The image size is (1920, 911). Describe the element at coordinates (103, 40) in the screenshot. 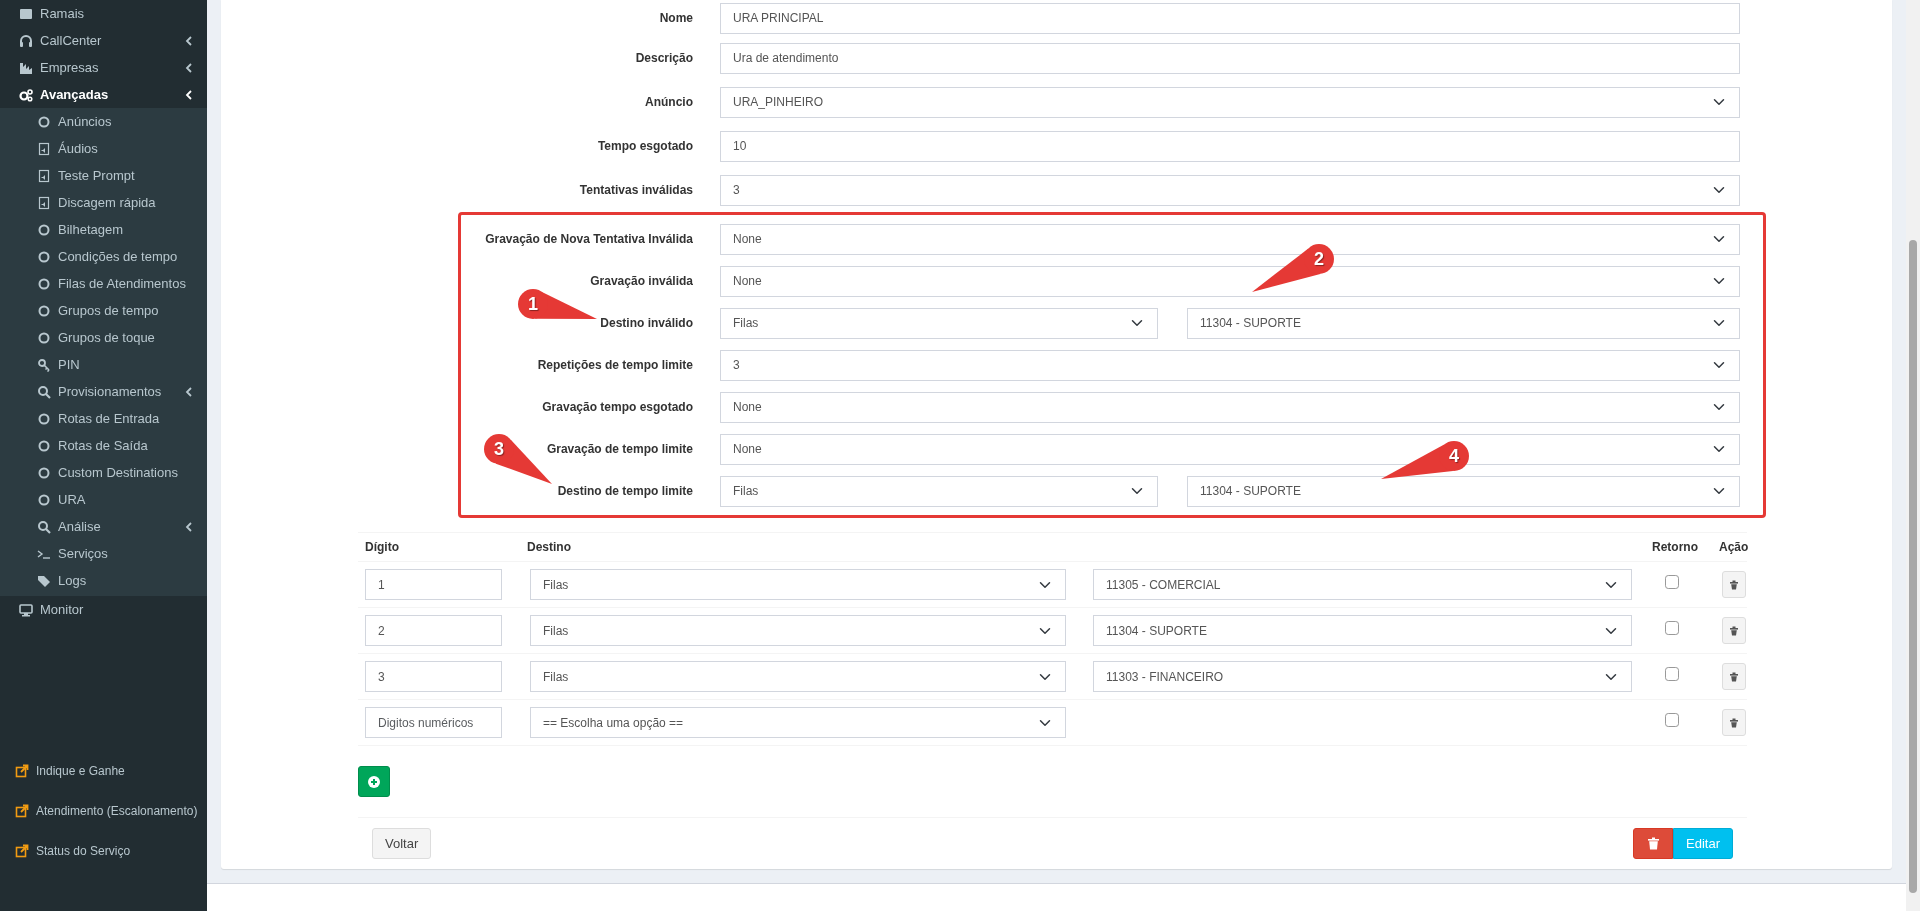

I see `sidebar-item: CallCenter` at that location.